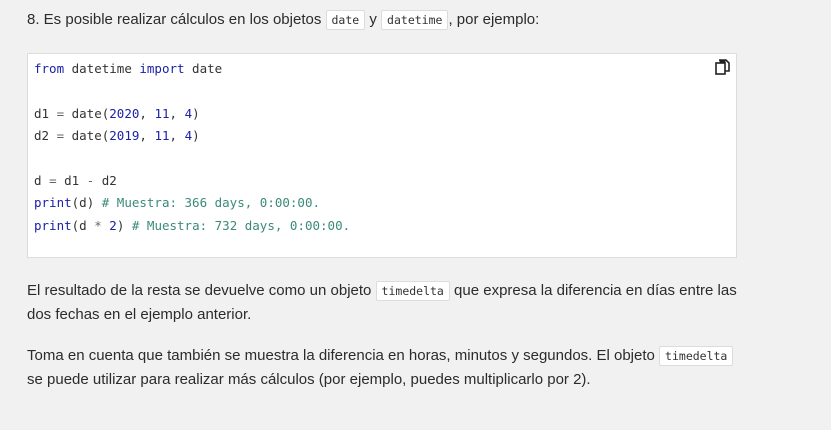  What do you see at coordinates (86, 203) in the screenshot?
I see `print-args: (d)` at bounding box center [86, 203].